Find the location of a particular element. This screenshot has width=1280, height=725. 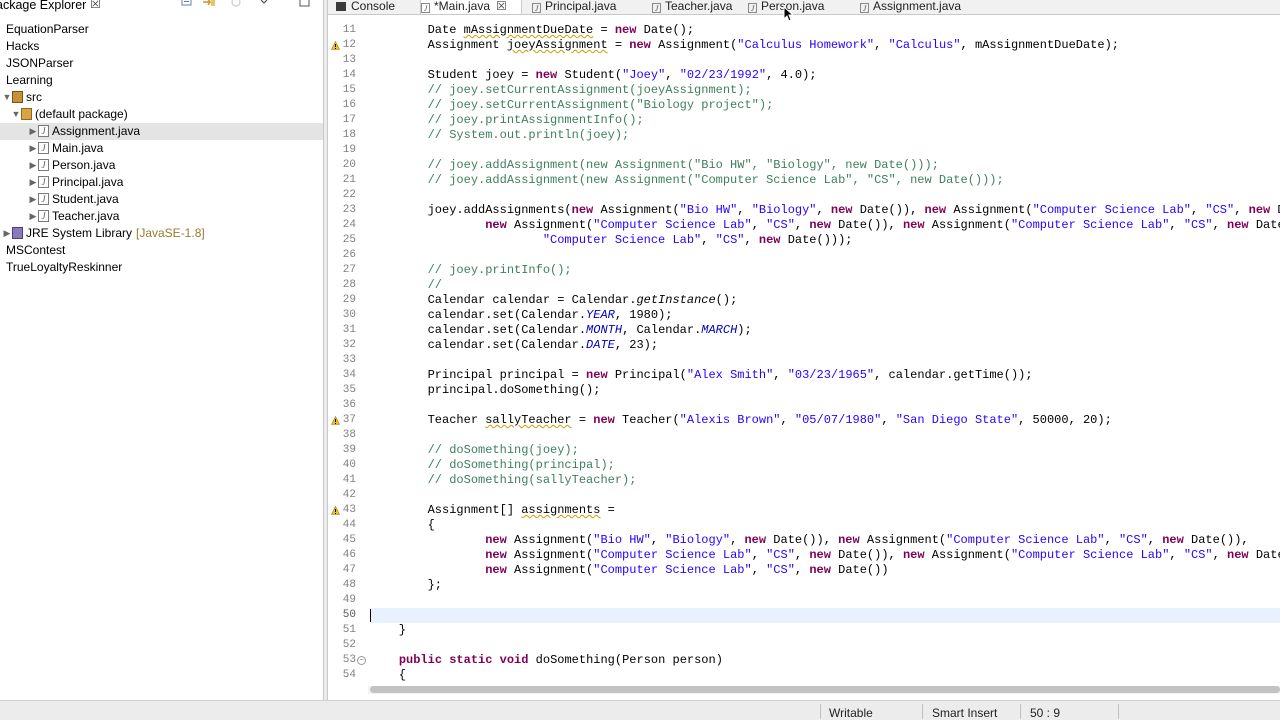

code-line: Date mAssignmentDueDate = new Date(); is located at coordinates (532, 30).